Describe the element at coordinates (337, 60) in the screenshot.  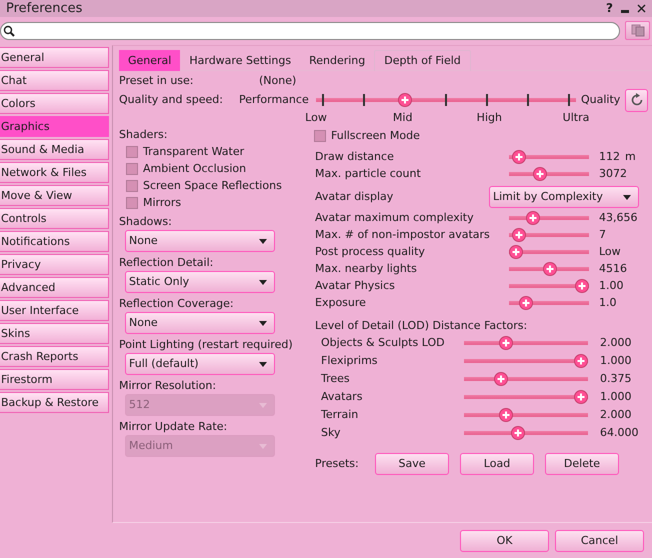
I see `tab: Rendering` at that location.